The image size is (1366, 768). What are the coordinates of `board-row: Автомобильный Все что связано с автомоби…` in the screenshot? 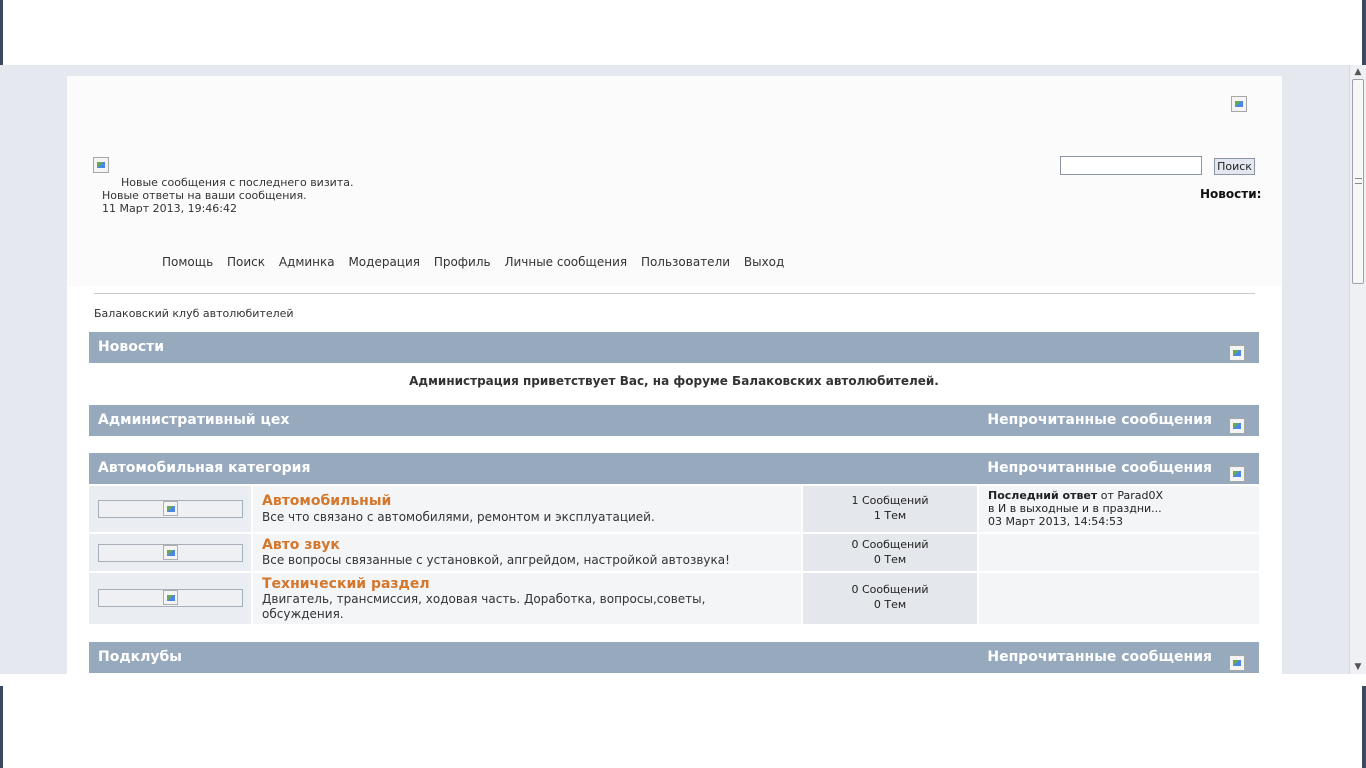 It's located at (674, 509).